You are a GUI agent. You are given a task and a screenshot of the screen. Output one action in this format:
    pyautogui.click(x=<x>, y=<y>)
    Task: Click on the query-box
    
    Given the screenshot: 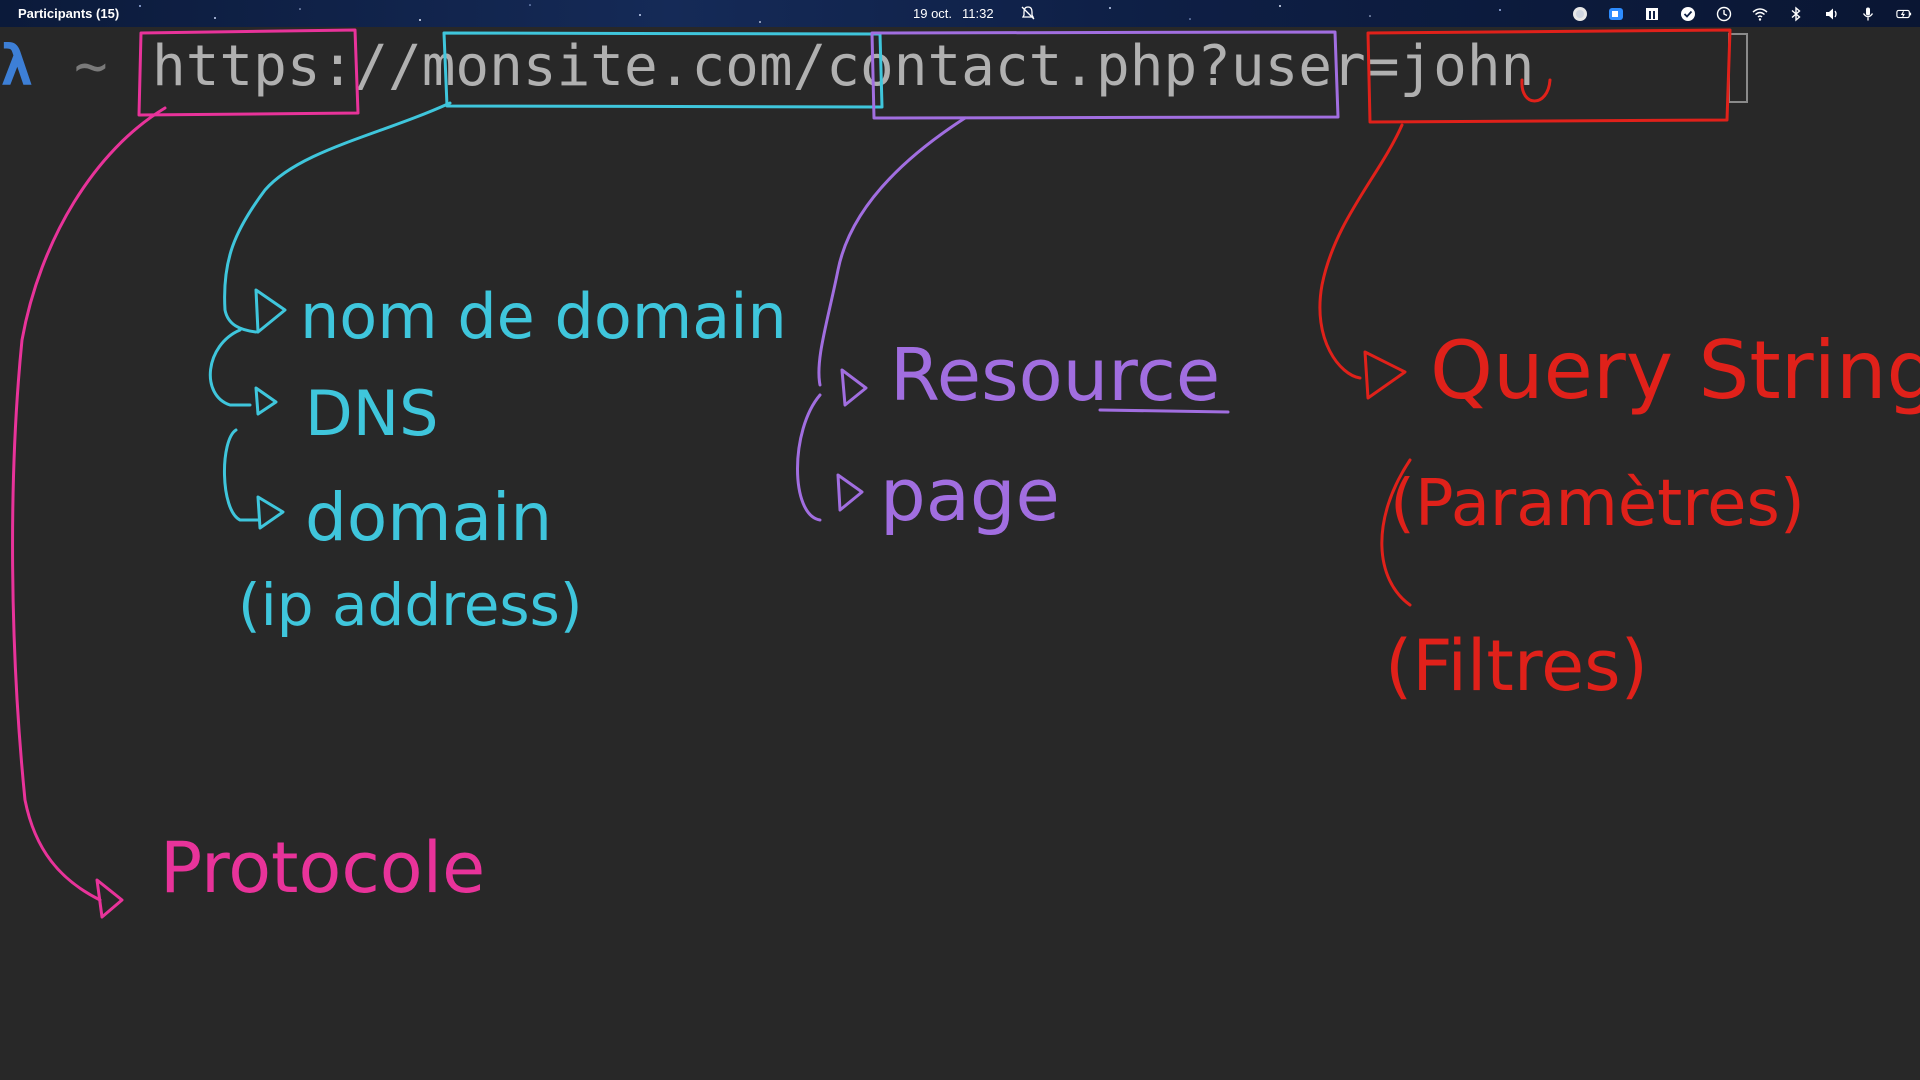 What is the action you would take?
    pyautogui.click(x=1549, y=76)
    